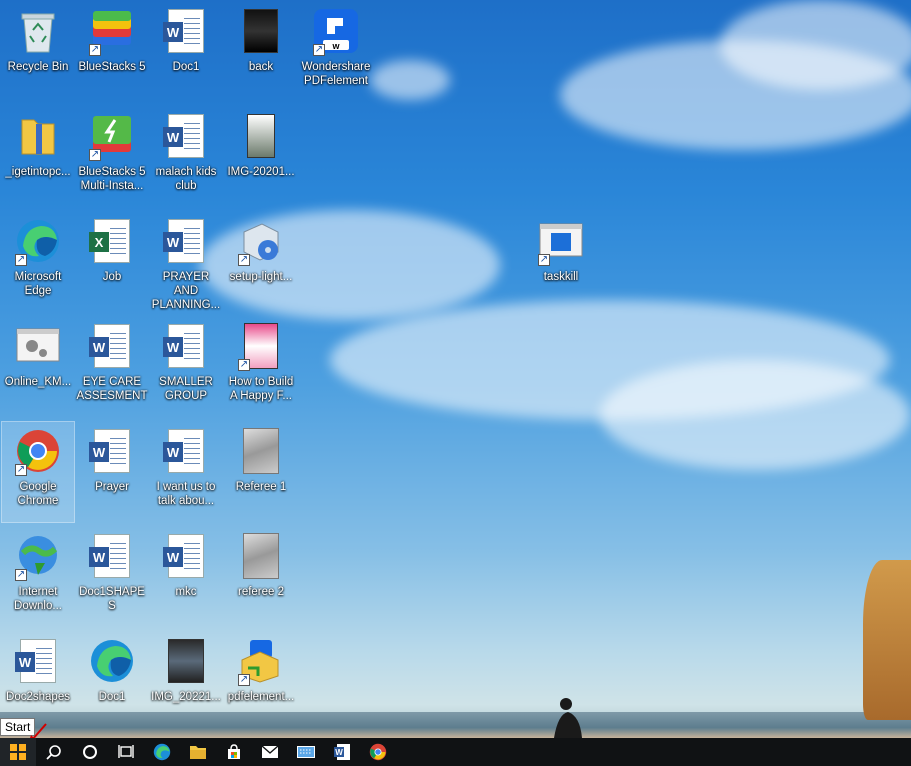 This screenshot has height=766, width=911. Describe the element at coordinates (455, 752) in the screenshot. I see `taskbar: W` at that location.